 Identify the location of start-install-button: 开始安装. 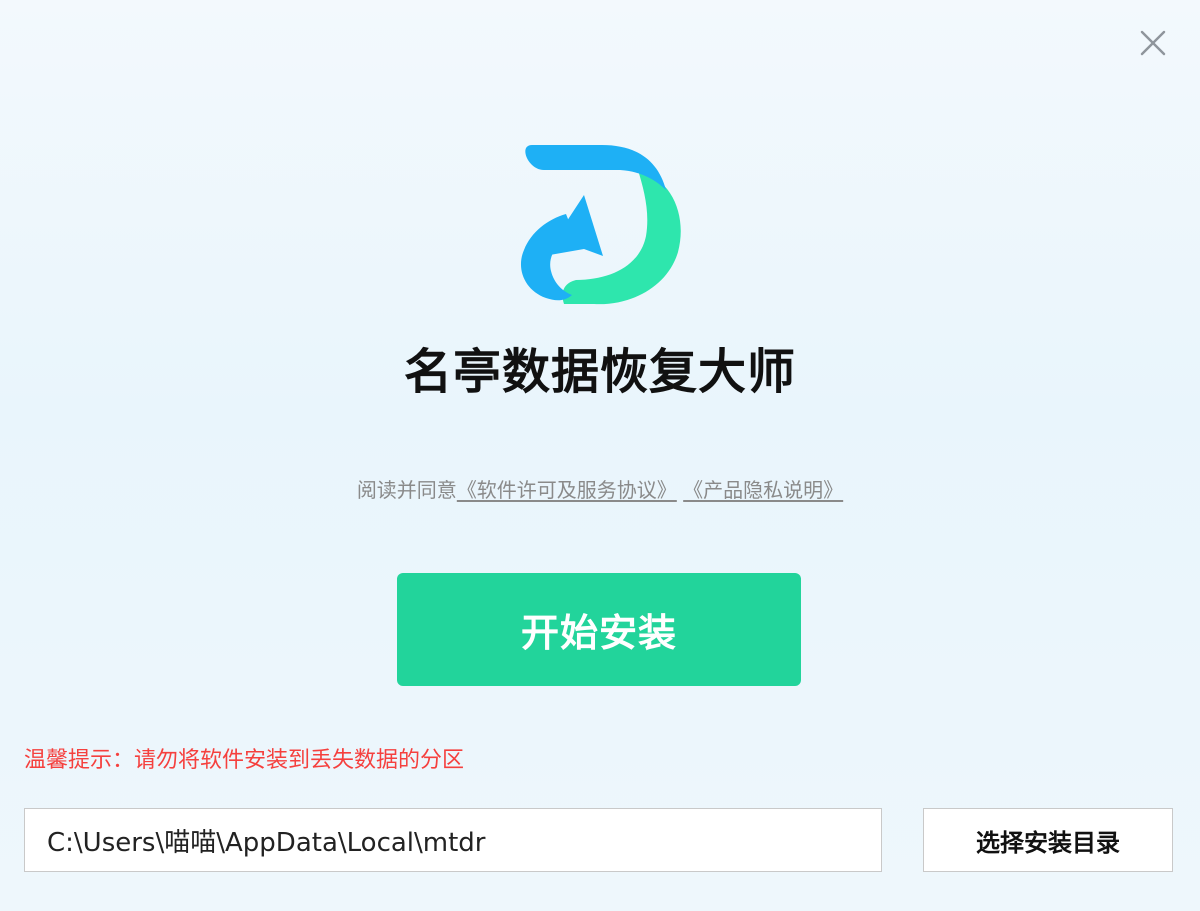
(599, 629).